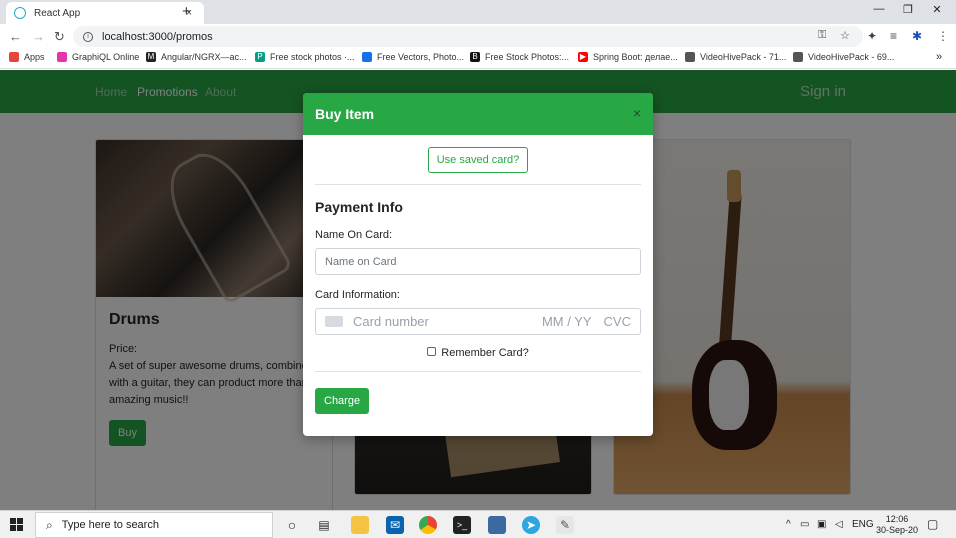 The height and width of the screenshot is (538, 956). Describe the element at coordinates (462, 525) in the screenshot. I see `terminal-icon: >_` at that location.